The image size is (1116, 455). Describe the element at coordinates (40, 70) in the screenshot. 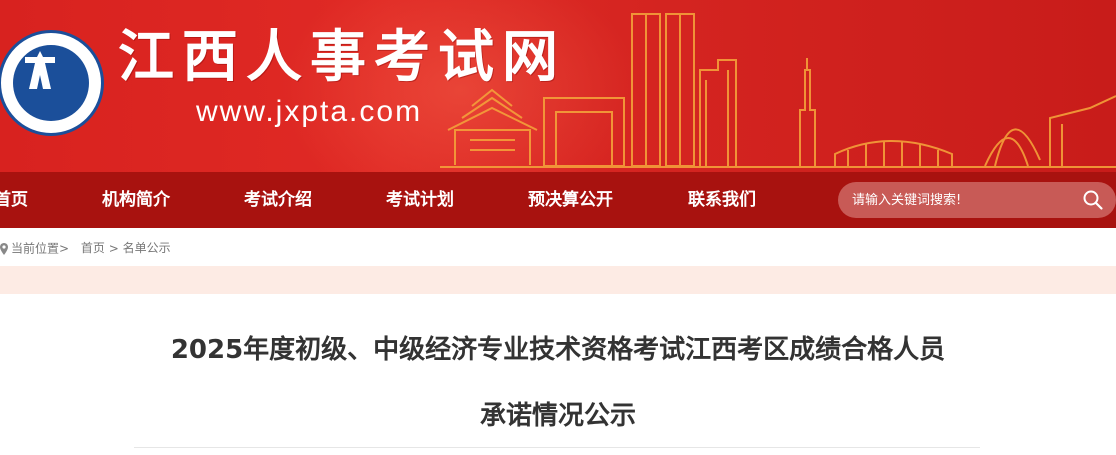

I see `logo-emblem-icon` at that location.